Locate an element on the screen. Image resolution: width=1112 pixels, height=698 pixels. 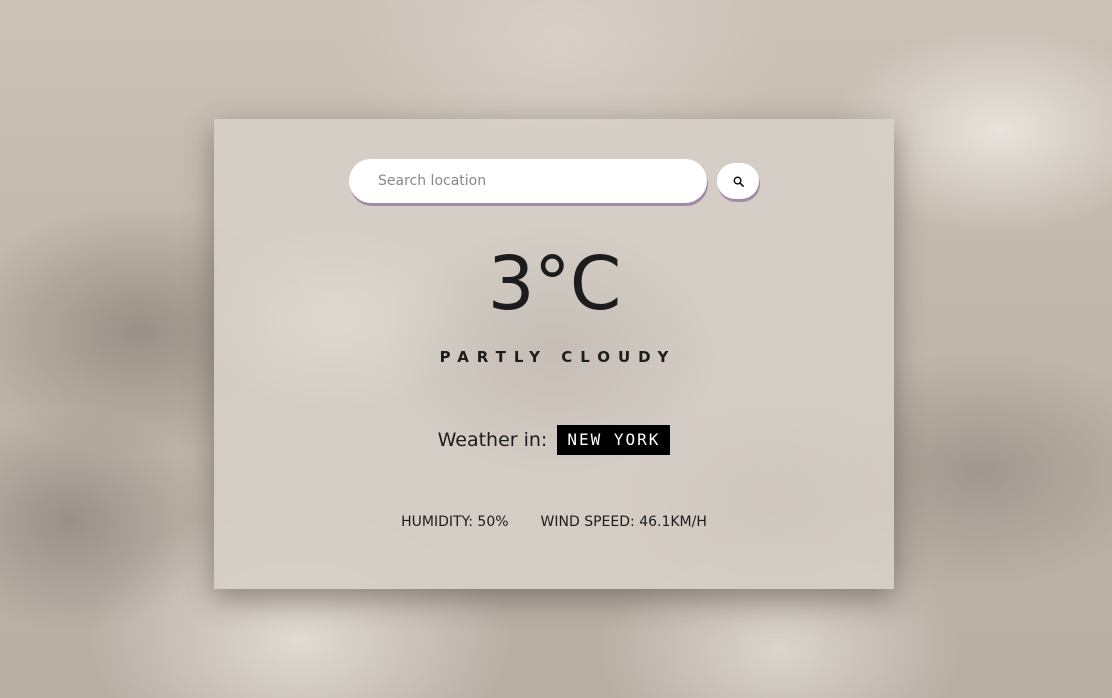
search-input is located at coordinates (528, 181).